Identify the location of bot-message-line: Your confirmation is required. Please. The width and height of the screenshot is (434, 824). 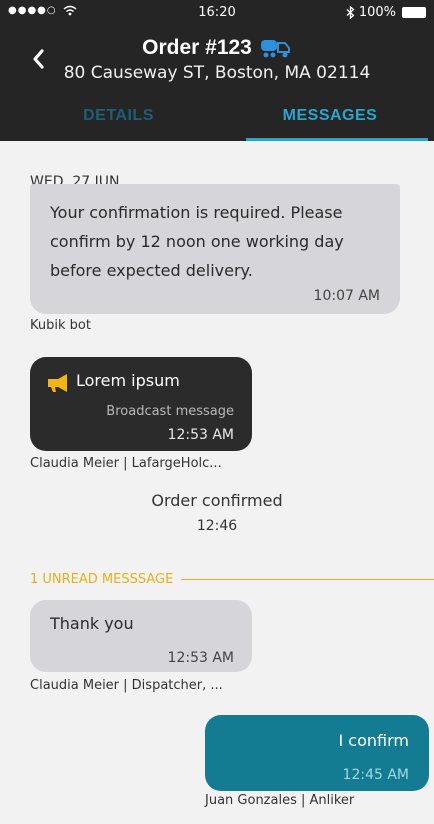
(196, 212).